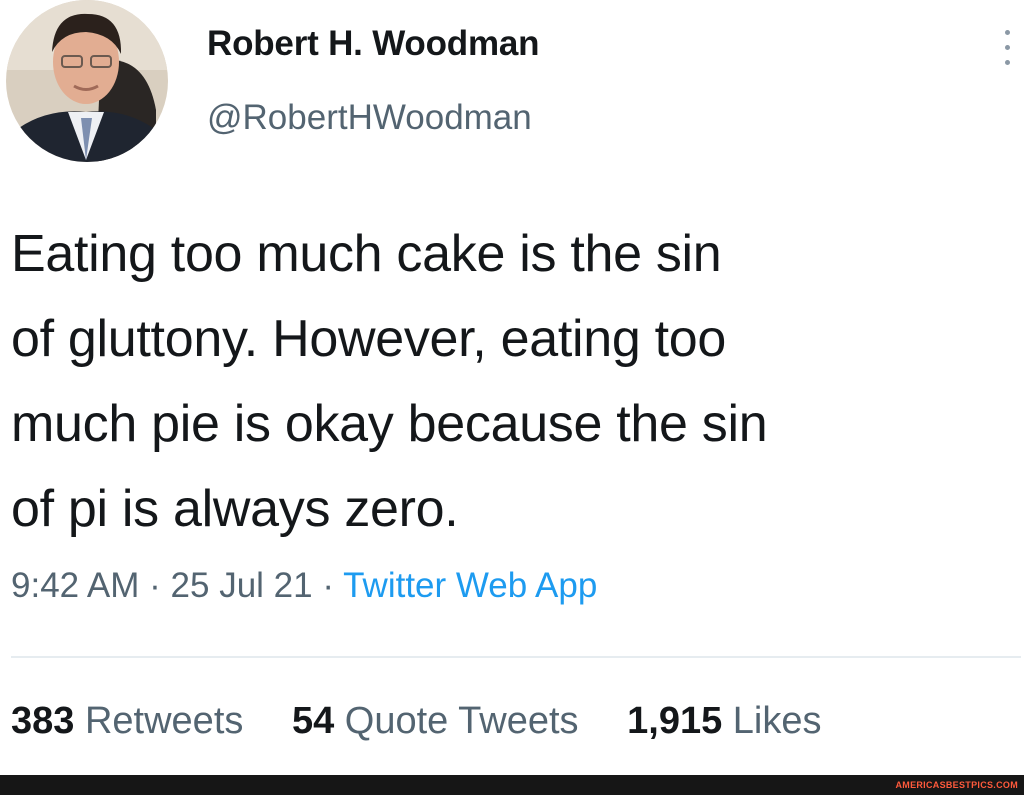 This screenshot has height=795, width=1024. I want to click on tweet-metadata: 9:42 AM · 25 Jul 21 · Twitter Web App, so click(304, 586).